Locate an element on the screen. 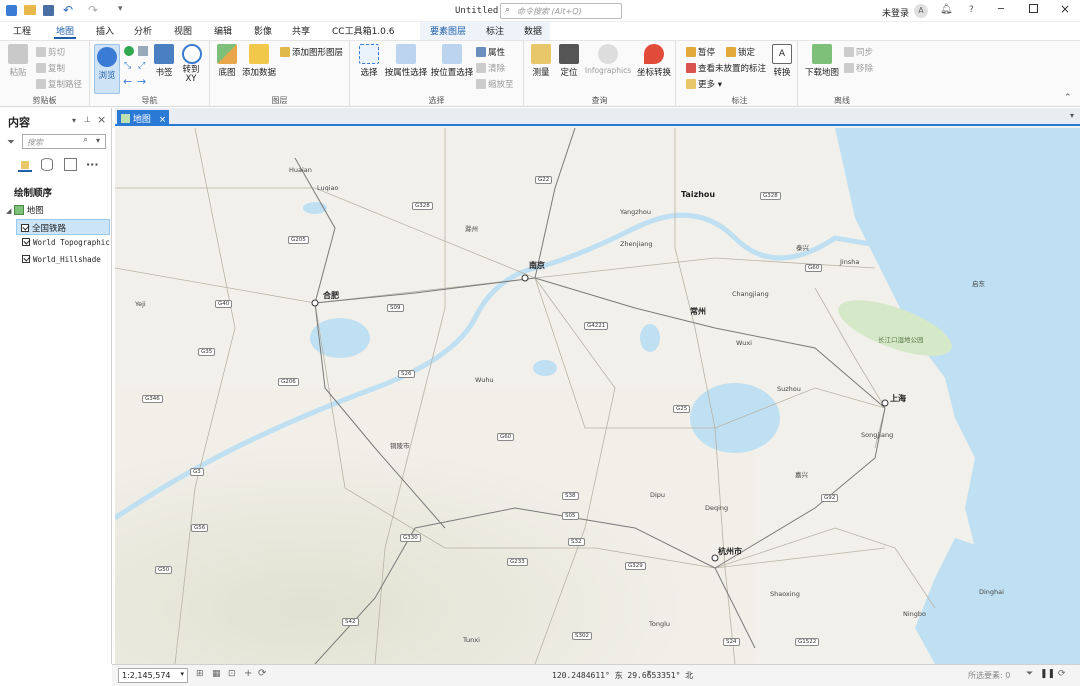  lock-labels-button: 锁定 is located at coordinates (740, 52).